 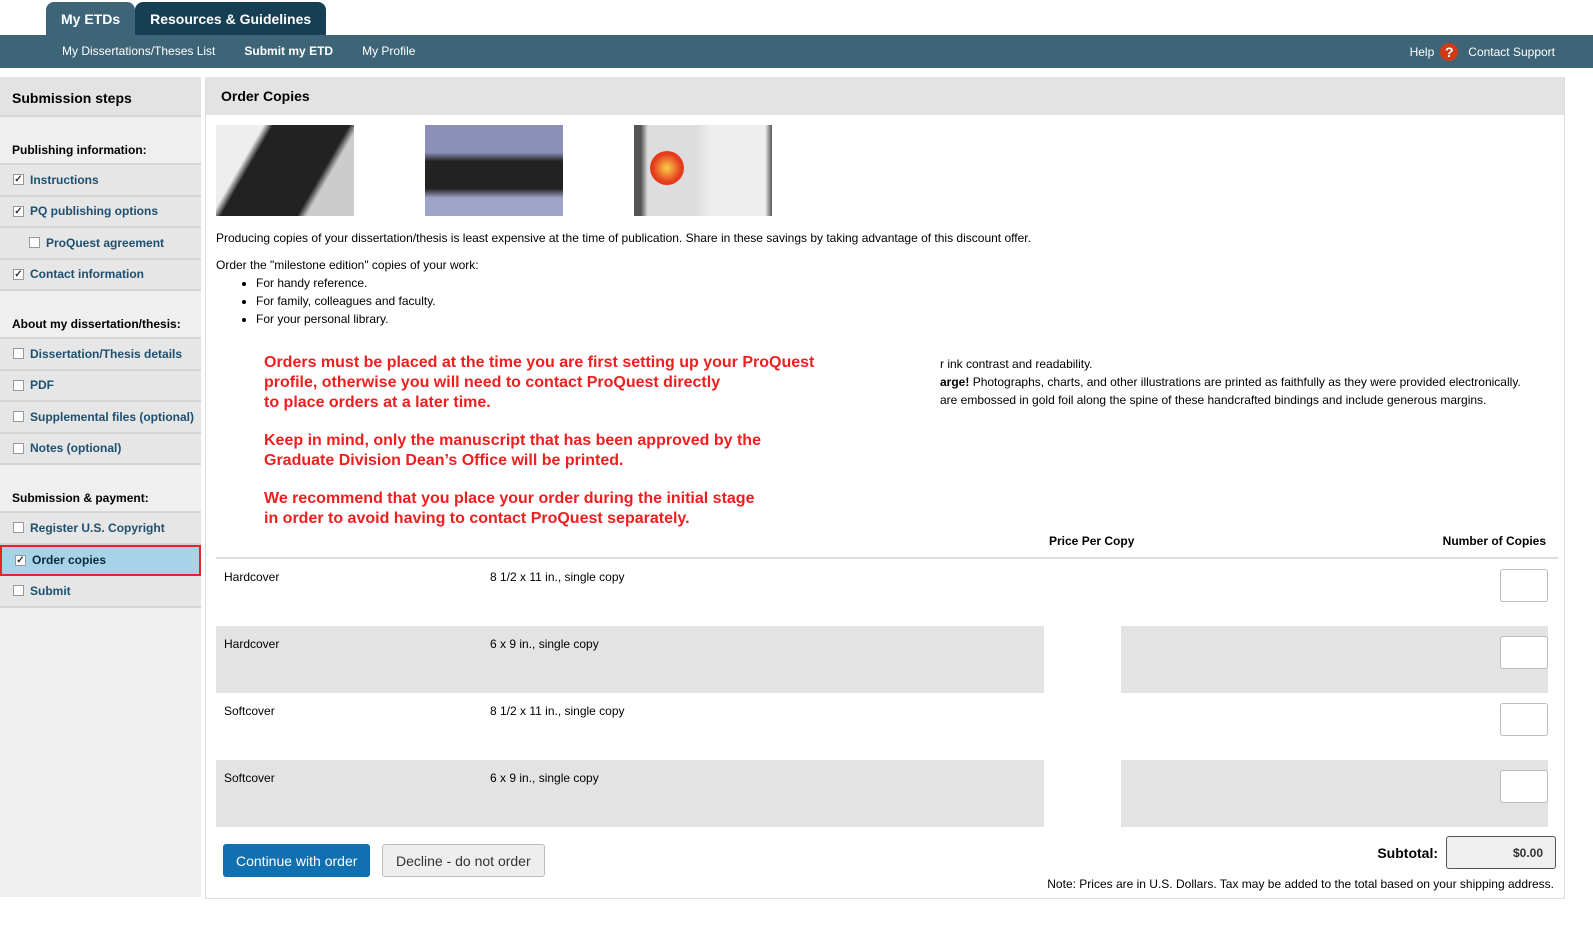 What do you see at coordinates (91, 18) in the screenshot?
I see `tab-my-etds: My ETDs` at bounding box center [91, 18].